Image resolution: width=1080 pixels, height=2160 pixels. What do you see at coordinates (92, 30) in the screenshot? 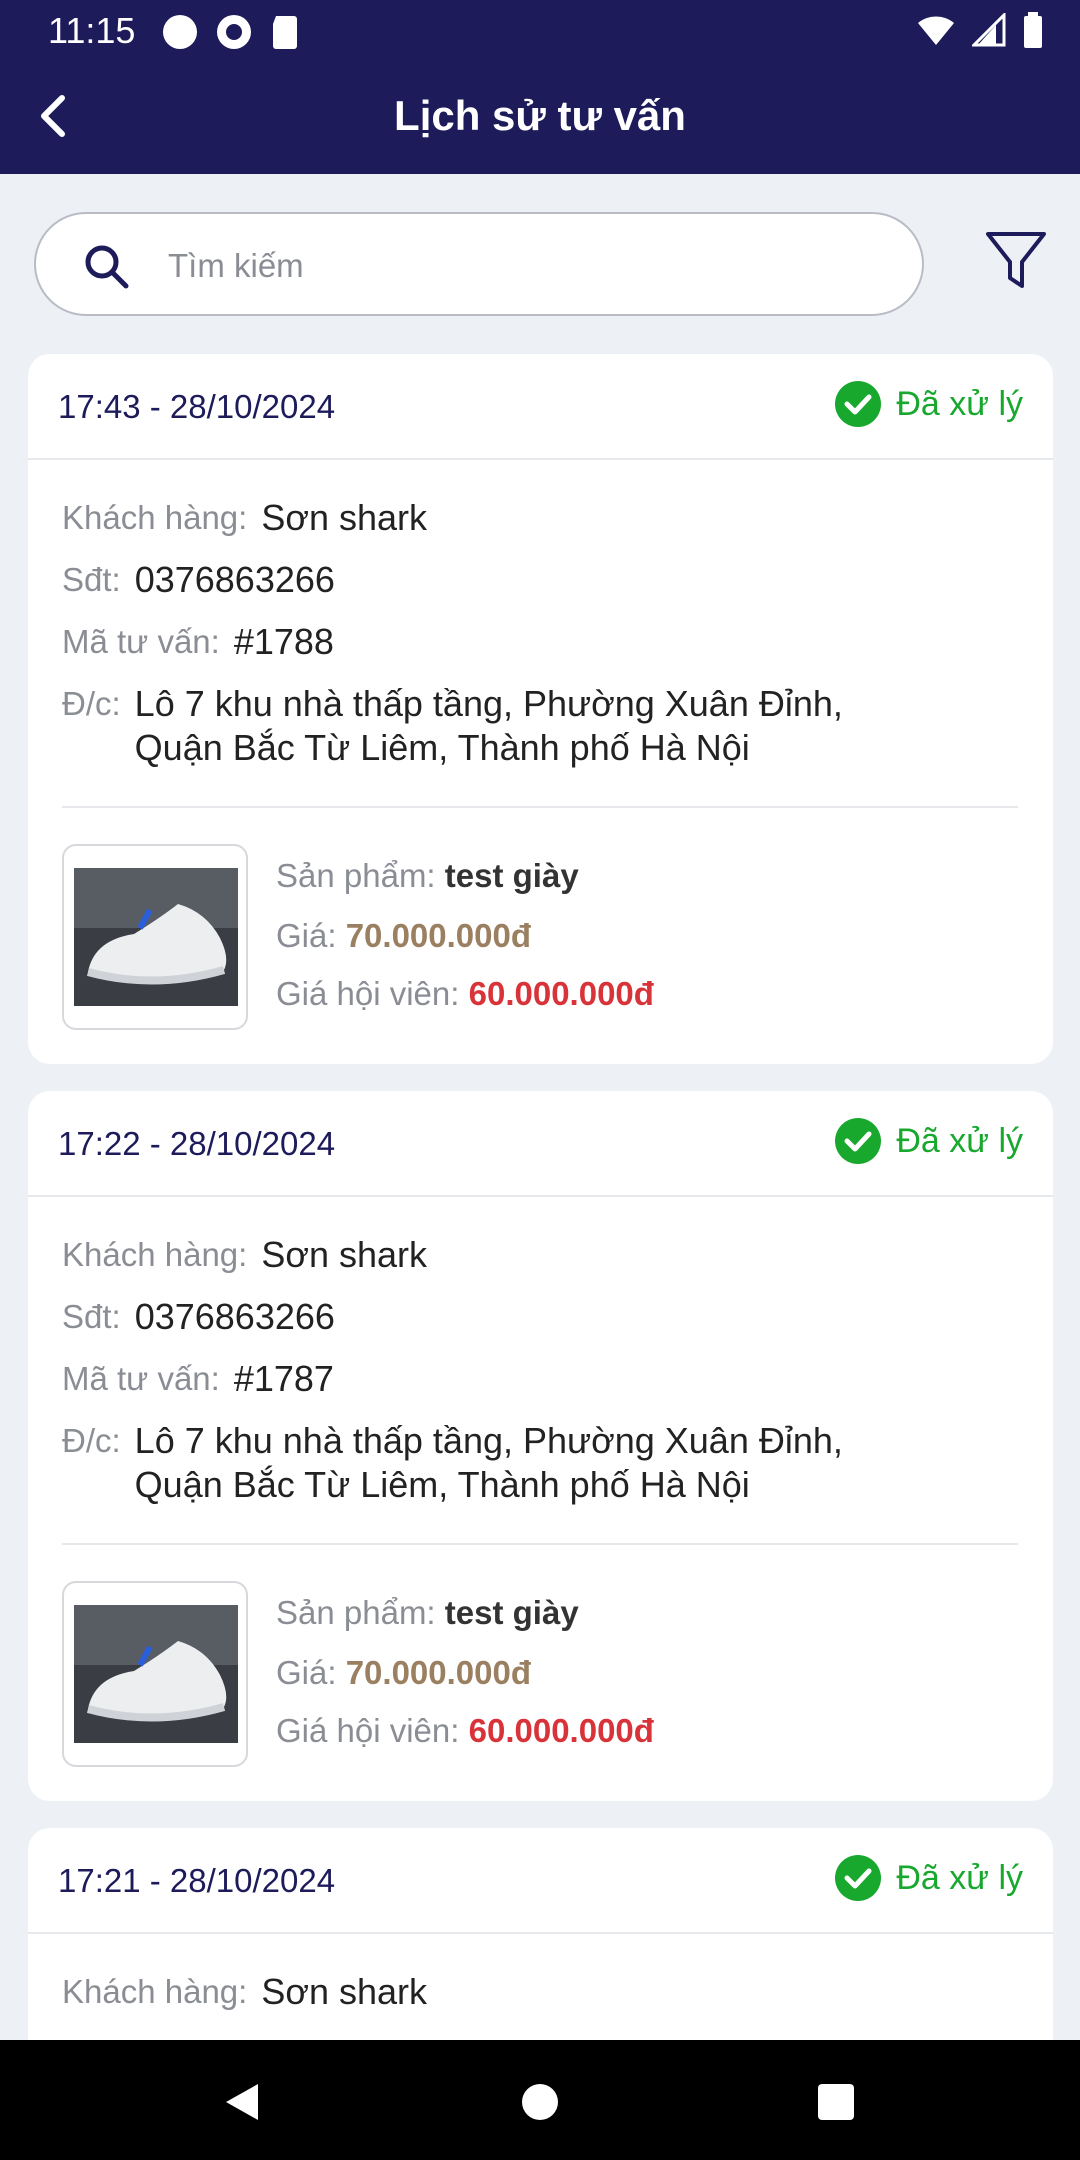
I see `status-time: 11:15` at bounding box center [92, 30].